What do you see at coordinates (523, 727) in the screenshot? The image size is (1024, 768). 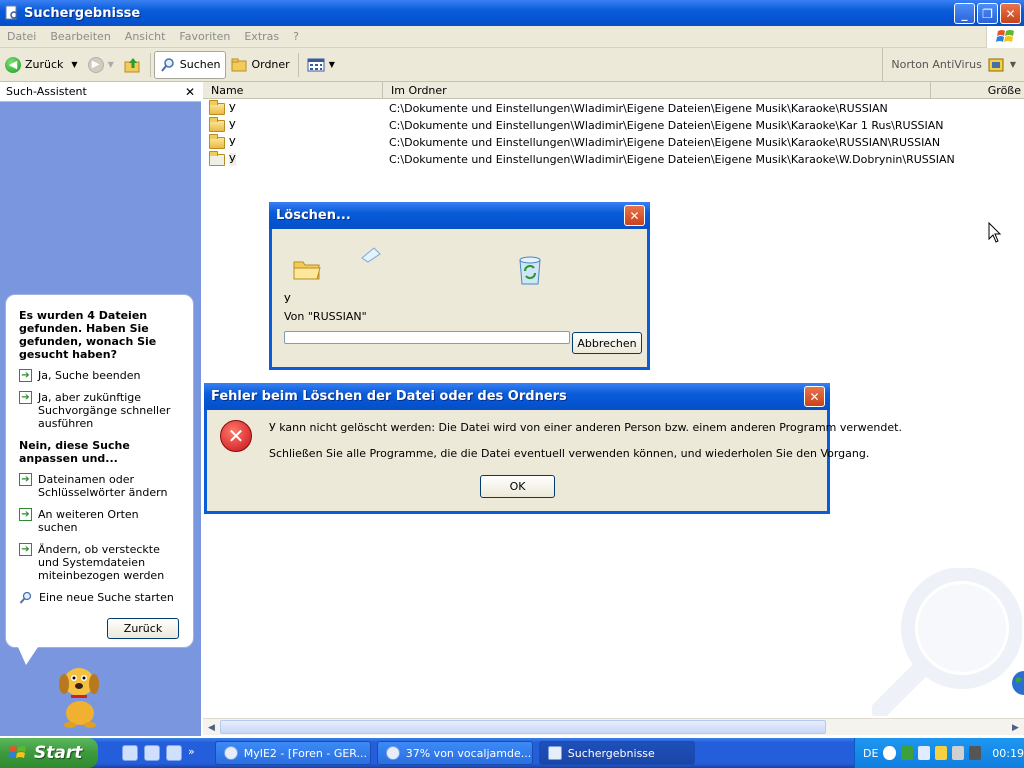 I see `scrollbar-thumb` at bounding box center [523, 727].